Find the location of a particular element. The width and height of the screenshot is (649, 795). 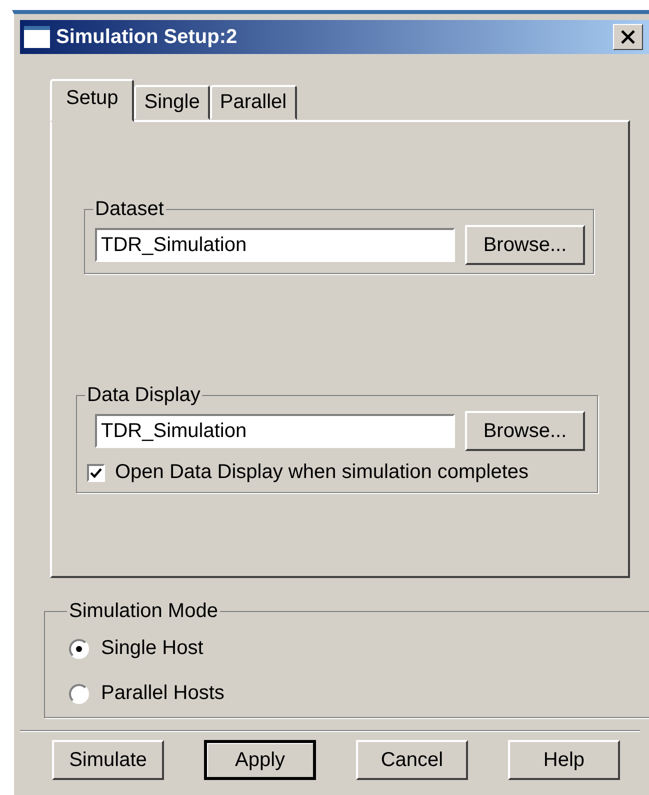

dialog-button: Help is located at coordinates (564, 760).